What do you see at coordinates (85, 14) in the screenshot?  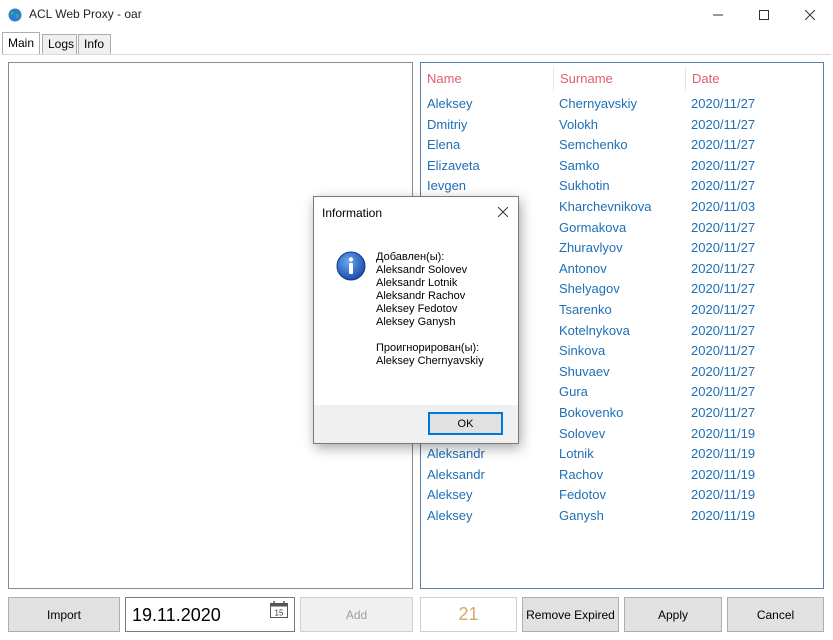 I see `window-title: ACL Web Proxy - oar` at bounding box center [85, 14].